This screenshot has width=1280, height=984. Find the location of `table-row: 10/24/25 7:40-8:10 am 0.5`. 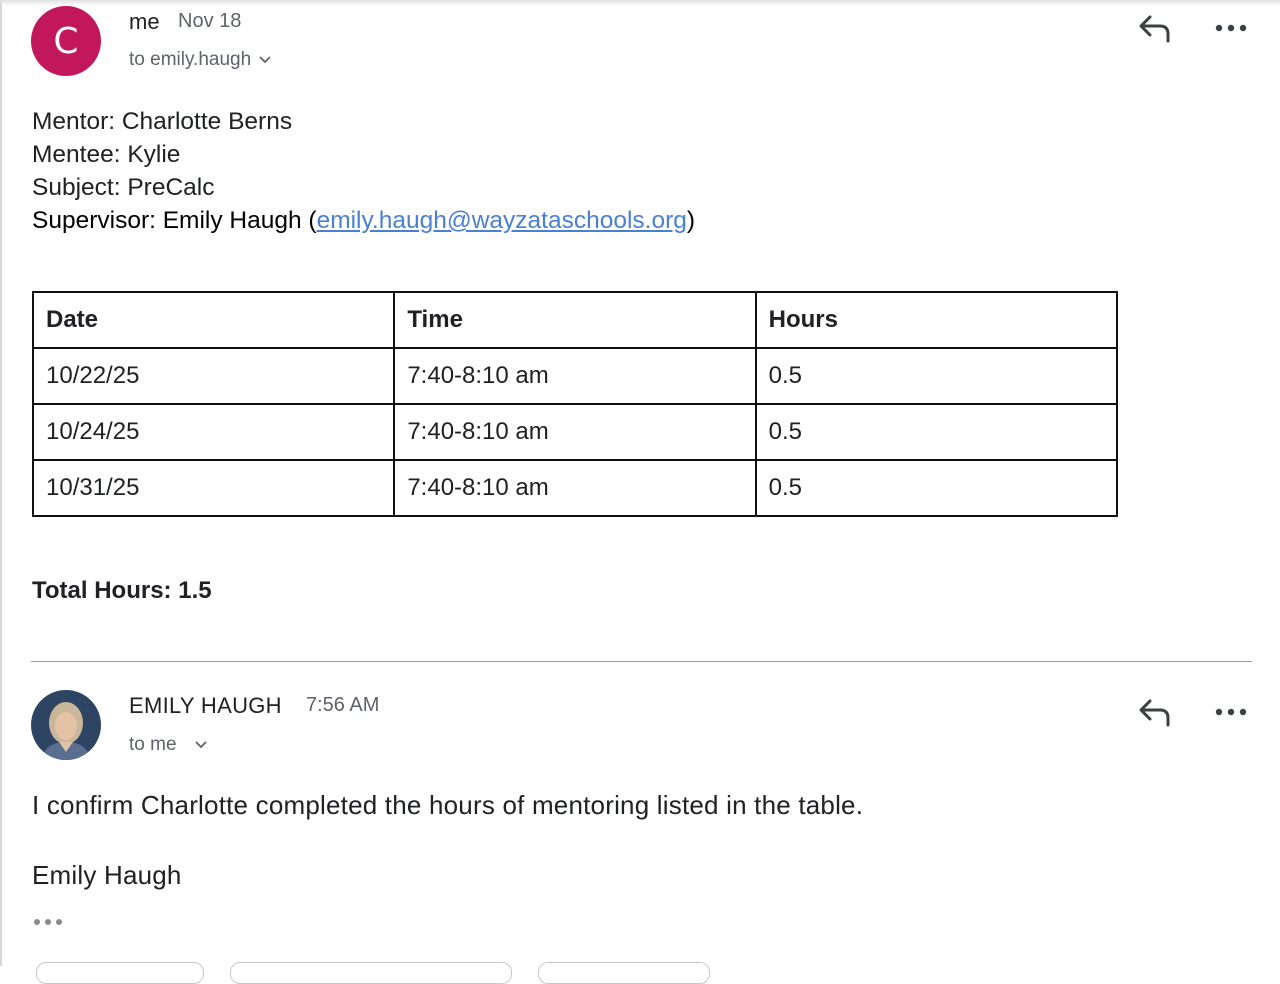

table-row: 10/24/25 7:40-8:10 am 0.5 is located at coordinates (575, 432).